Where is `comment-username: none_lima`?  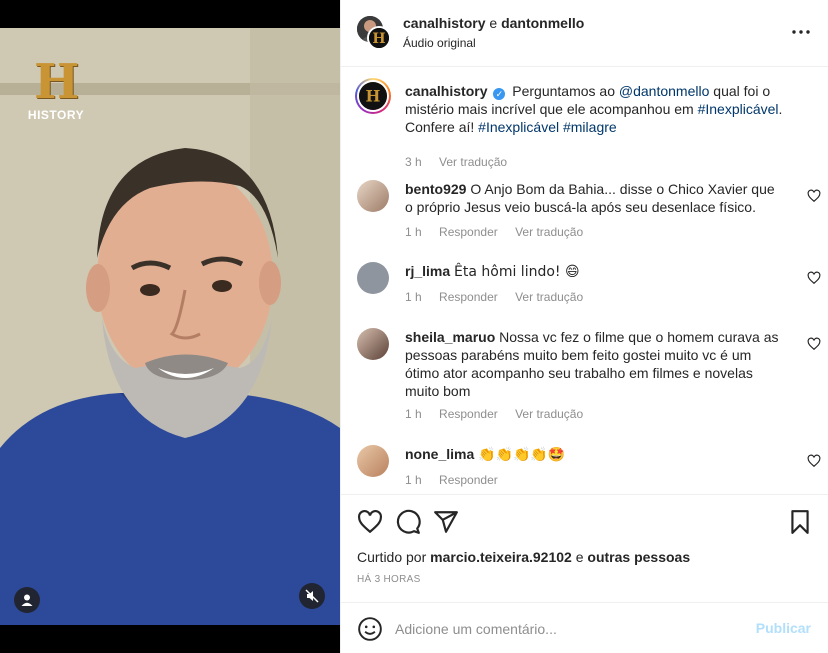
comment-username: none_lima is located at coordinates (439, 454).